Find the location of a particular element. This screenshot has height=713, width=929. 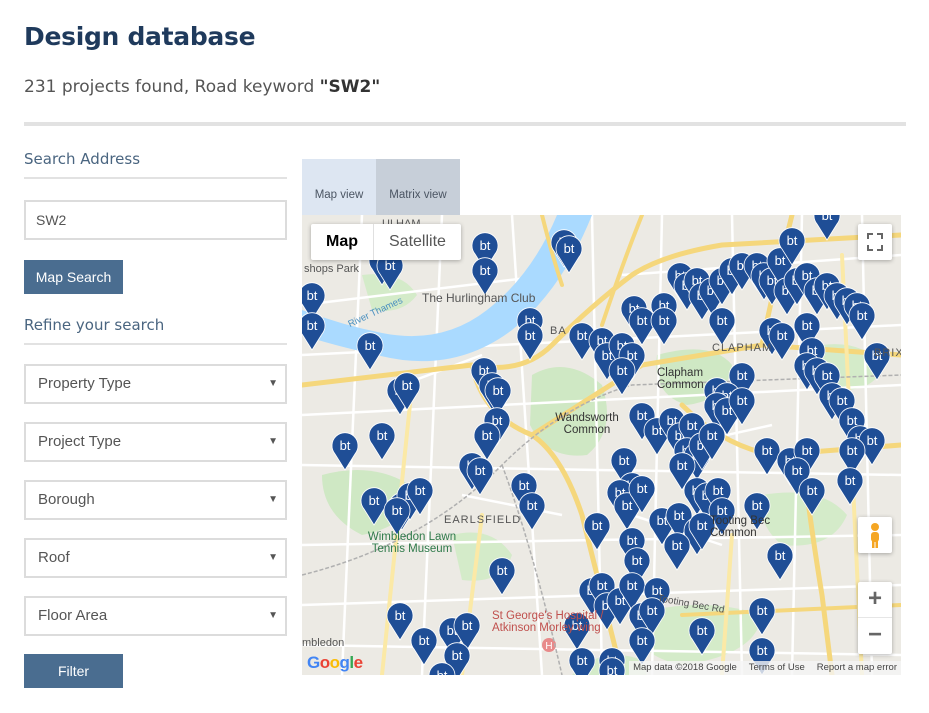

place-label-shops-park: shops Park is located at coordinates (332, 269).